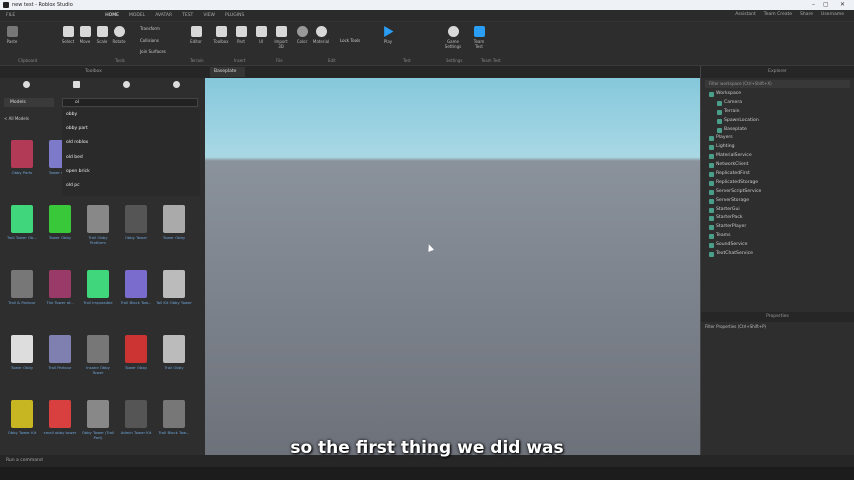 This screenshot has width=854, height=480. I want to click on game-settings-button: Game Settings, so click(453, 37).